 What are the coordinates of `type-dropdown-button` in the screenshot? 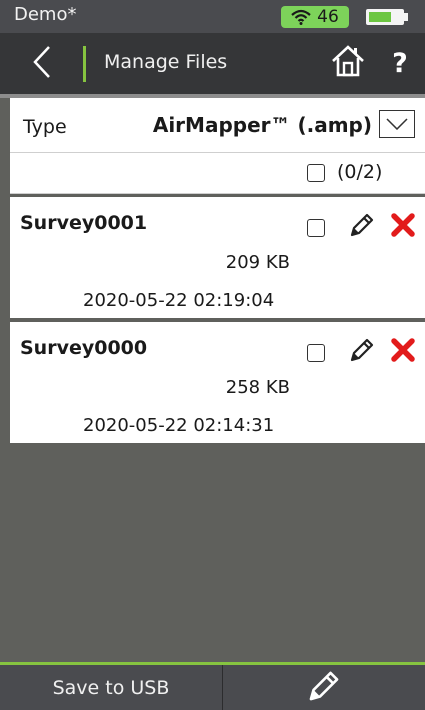 It's located at (397, 124).